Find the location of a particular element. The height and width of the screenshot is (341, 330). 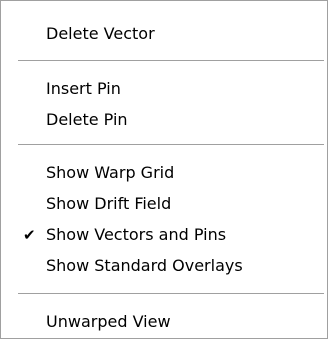

menu-item-show-warp-grid: Show Warp Grid is located at coordinates (164, 173).